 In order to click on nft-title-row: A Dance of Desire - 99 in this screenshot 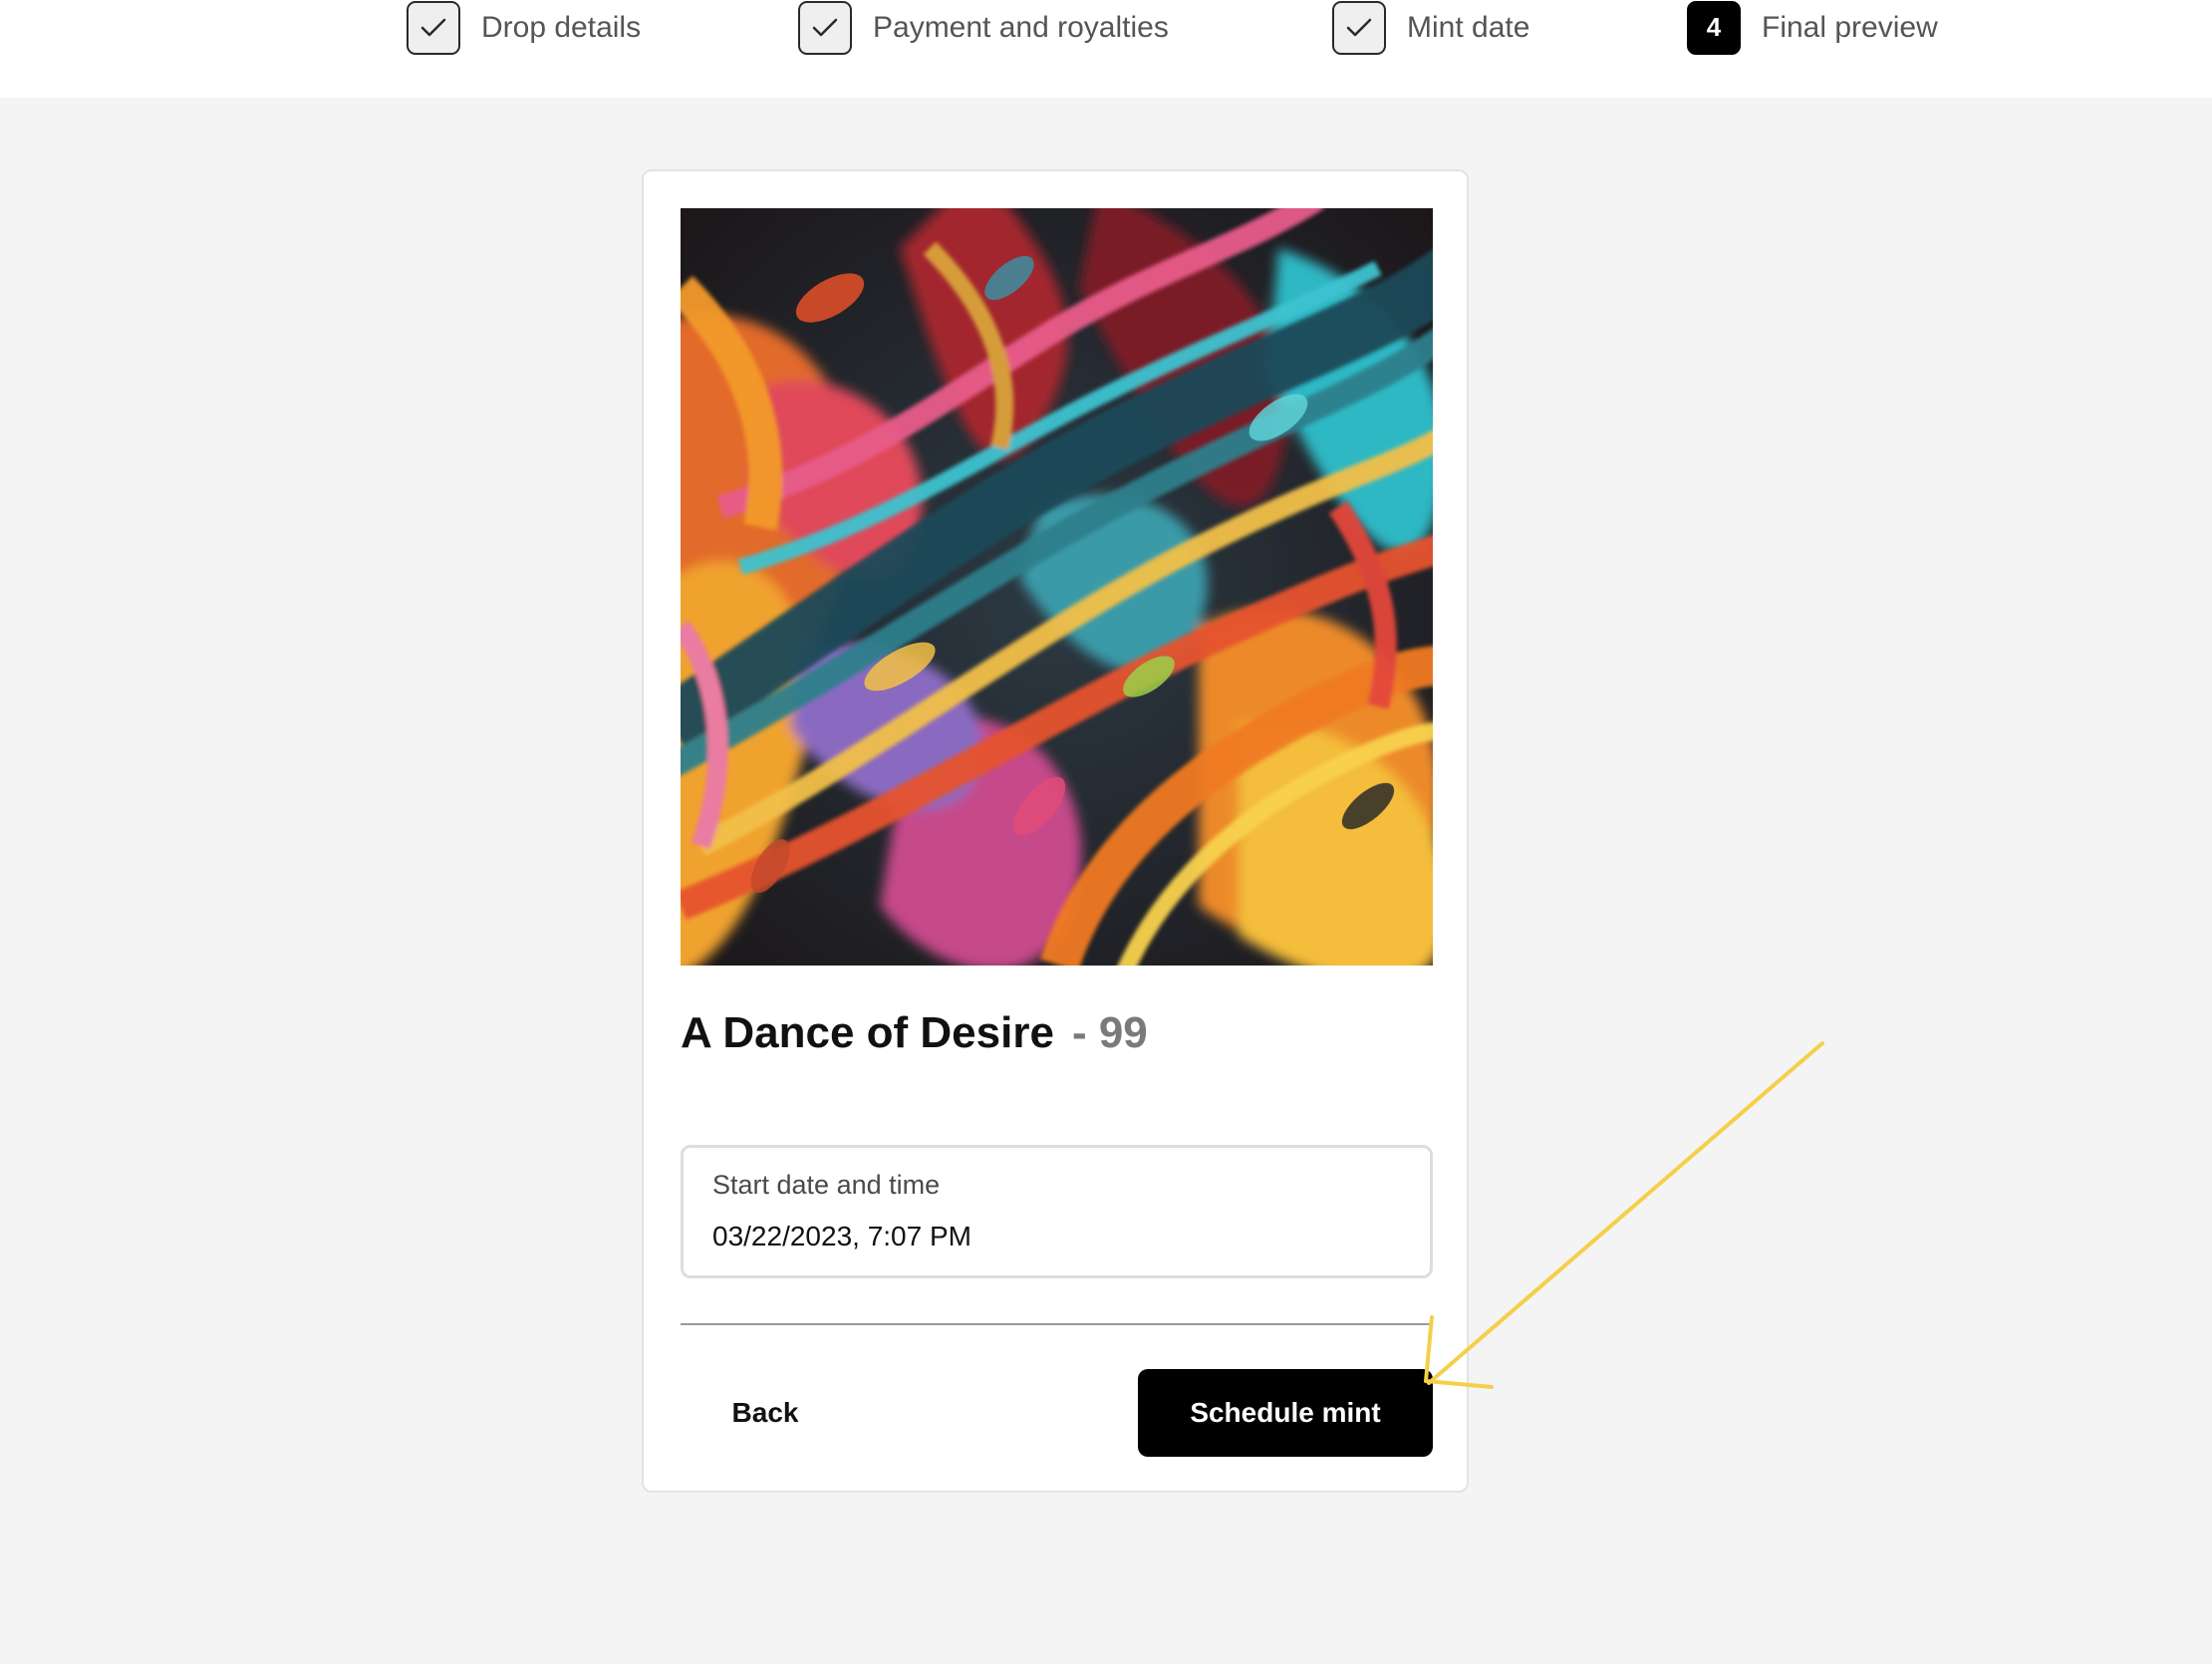, I will do `click(915, 1033)`.